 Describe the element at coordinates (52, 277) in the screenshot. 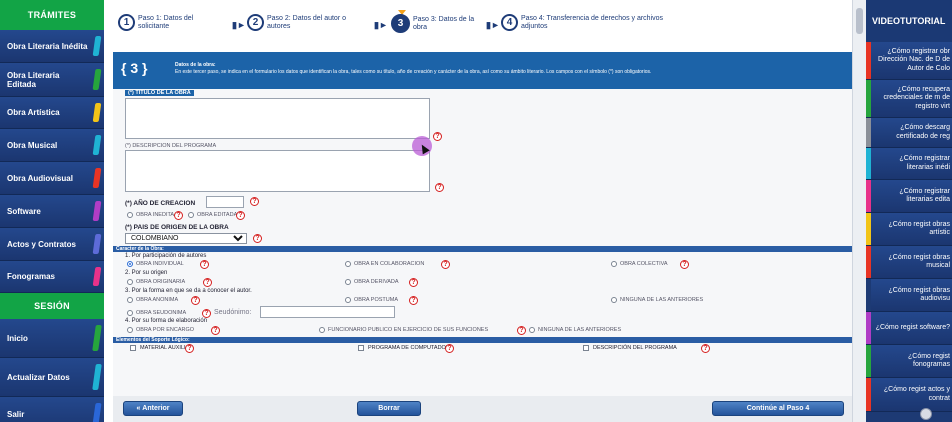

I see `sidebar-item-fonogramas: Fonogramas` at that location.